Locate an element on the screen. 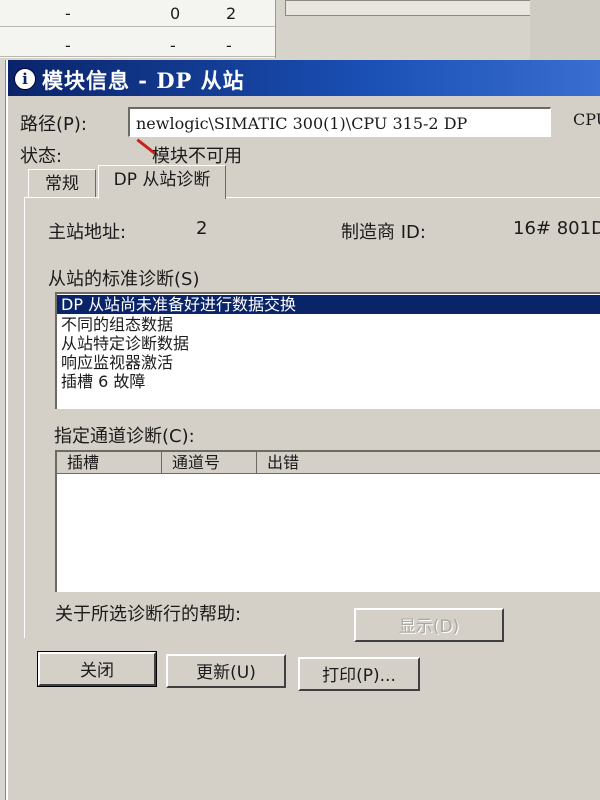 The width and height of the screenshot is (600, 800). show-button: 显示(D) is located at coordinates (429, 625).